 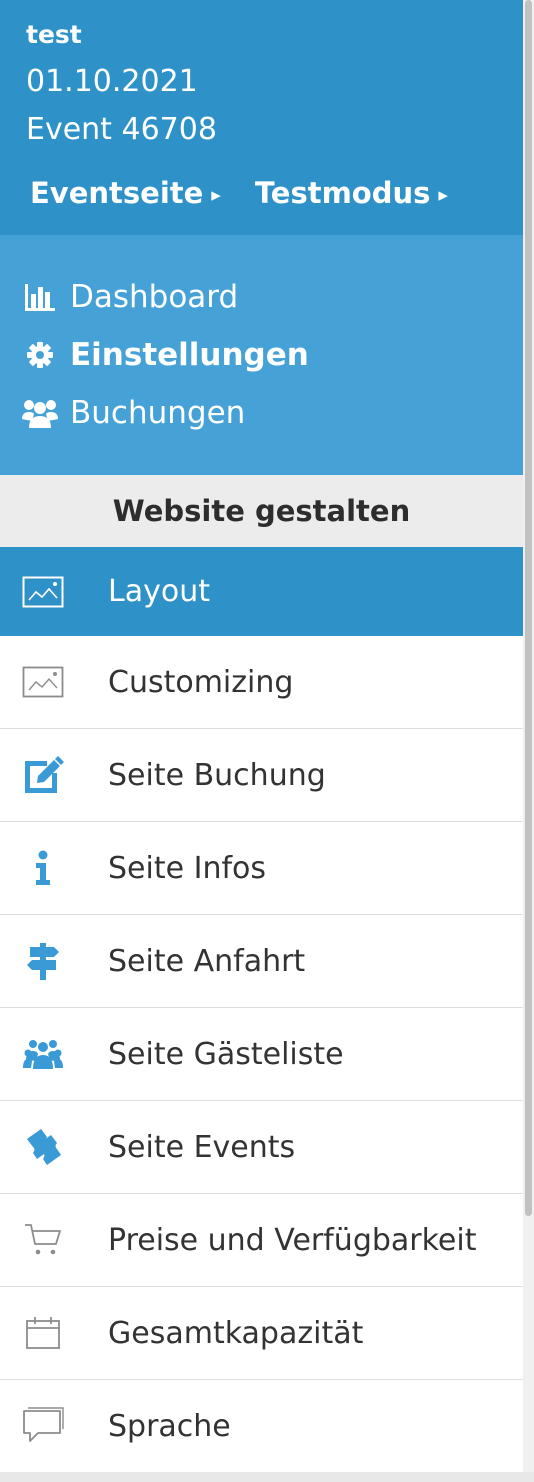 I want to click on event-id: Event 46708, so click(x=121, y=129).